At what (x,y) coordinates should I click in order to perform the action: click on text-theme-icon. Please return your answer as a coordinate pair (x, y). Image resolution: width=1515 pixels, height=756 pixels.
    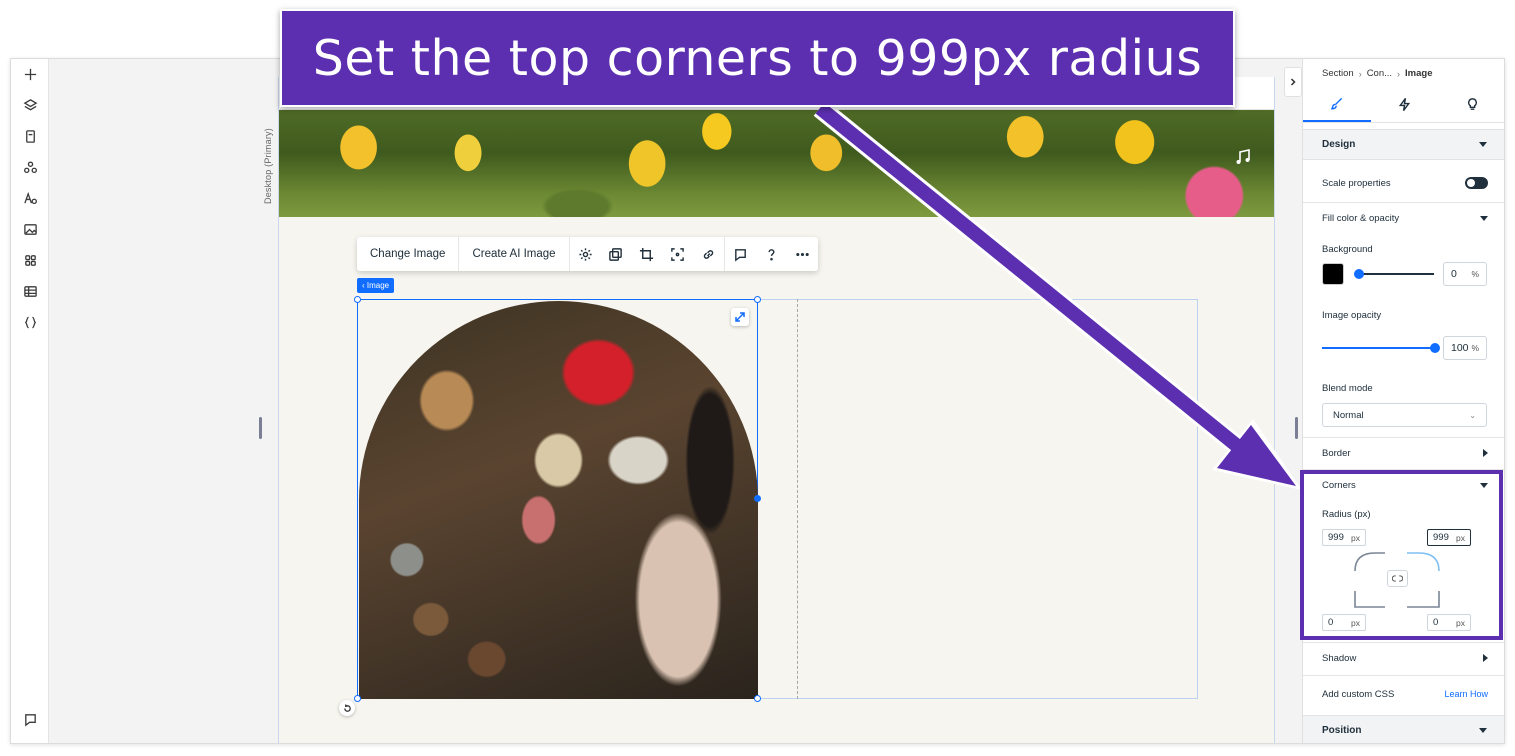
    Looking at the image, I should click on (30, 198).